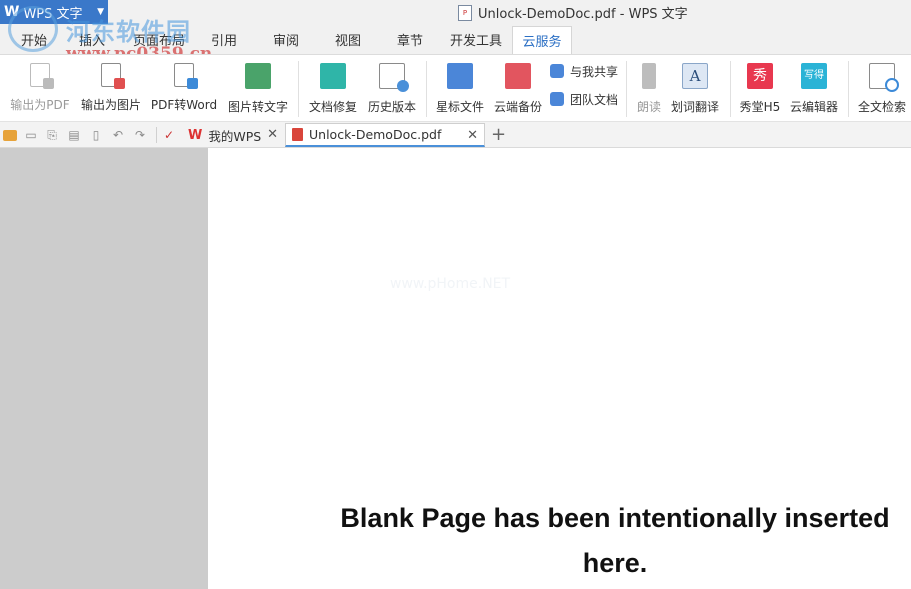  I want to click on tab-unlock-demodoc: Unlock-DemoDoc.pdf ✕, so click(385, 135).